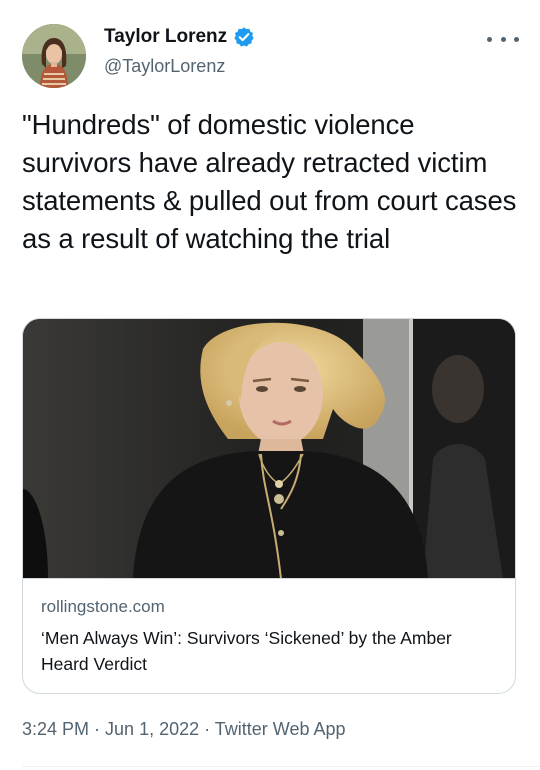 The height and width of the screenshot is (770, 540). Describe the element at coordinates (244, 37) in the screenshot. I see `verified-badge-icon` at that location.